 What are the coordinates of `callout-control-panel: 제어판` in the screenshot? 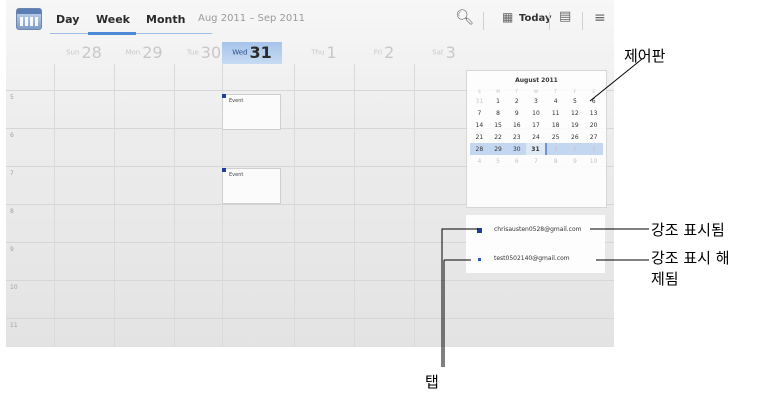 It's located at (645, 56).